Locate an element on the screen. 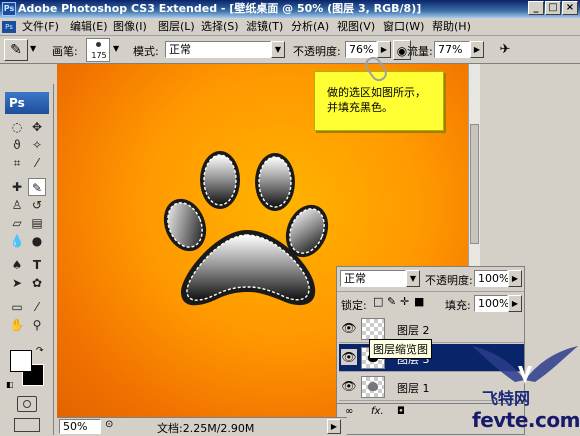 This screenshot has height=436, width=580. layer-name: 图层 1 is located at coordinates (413, 388).